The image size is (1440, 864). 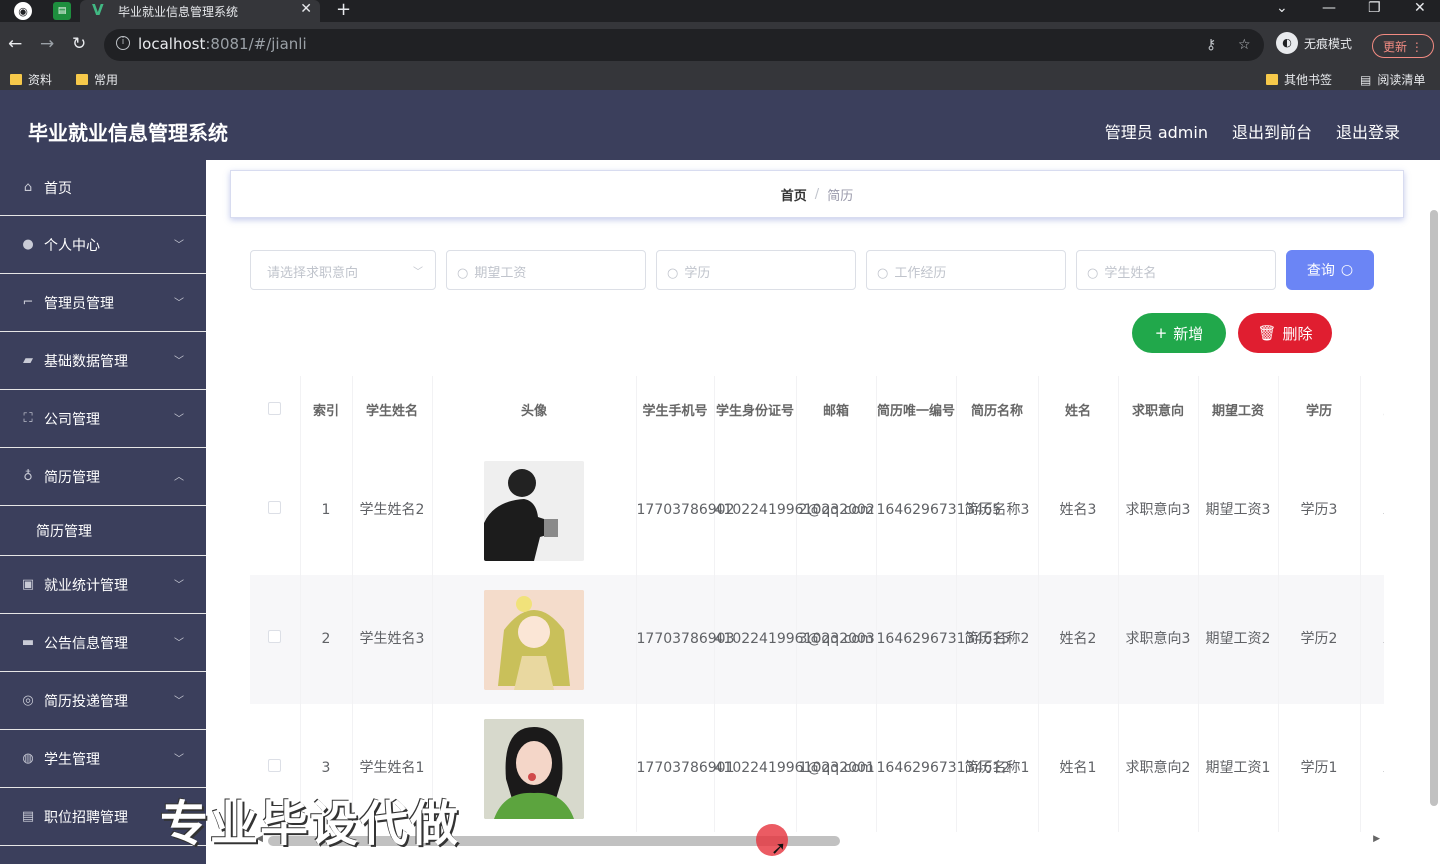 I want to click on sidebar-item-label: 职位招聘管理, so click(x=86, y=817).